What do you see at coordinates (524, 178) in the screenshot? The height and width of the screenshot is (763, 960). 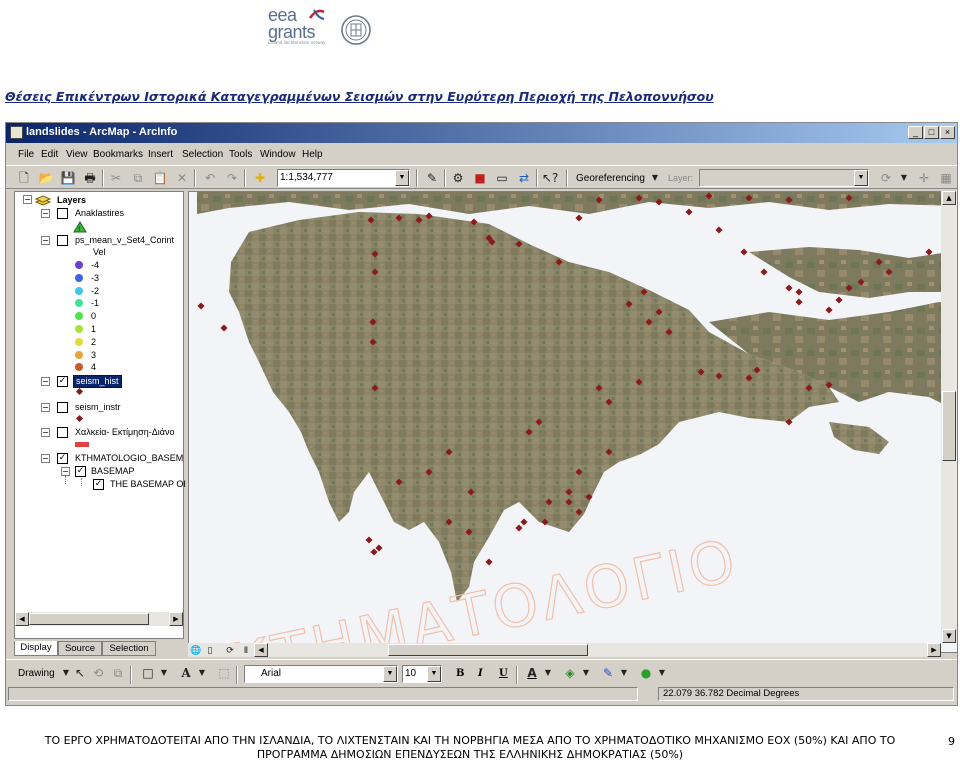 I see `model-builder-icon: ⇄` at bounding box center [524, 178].